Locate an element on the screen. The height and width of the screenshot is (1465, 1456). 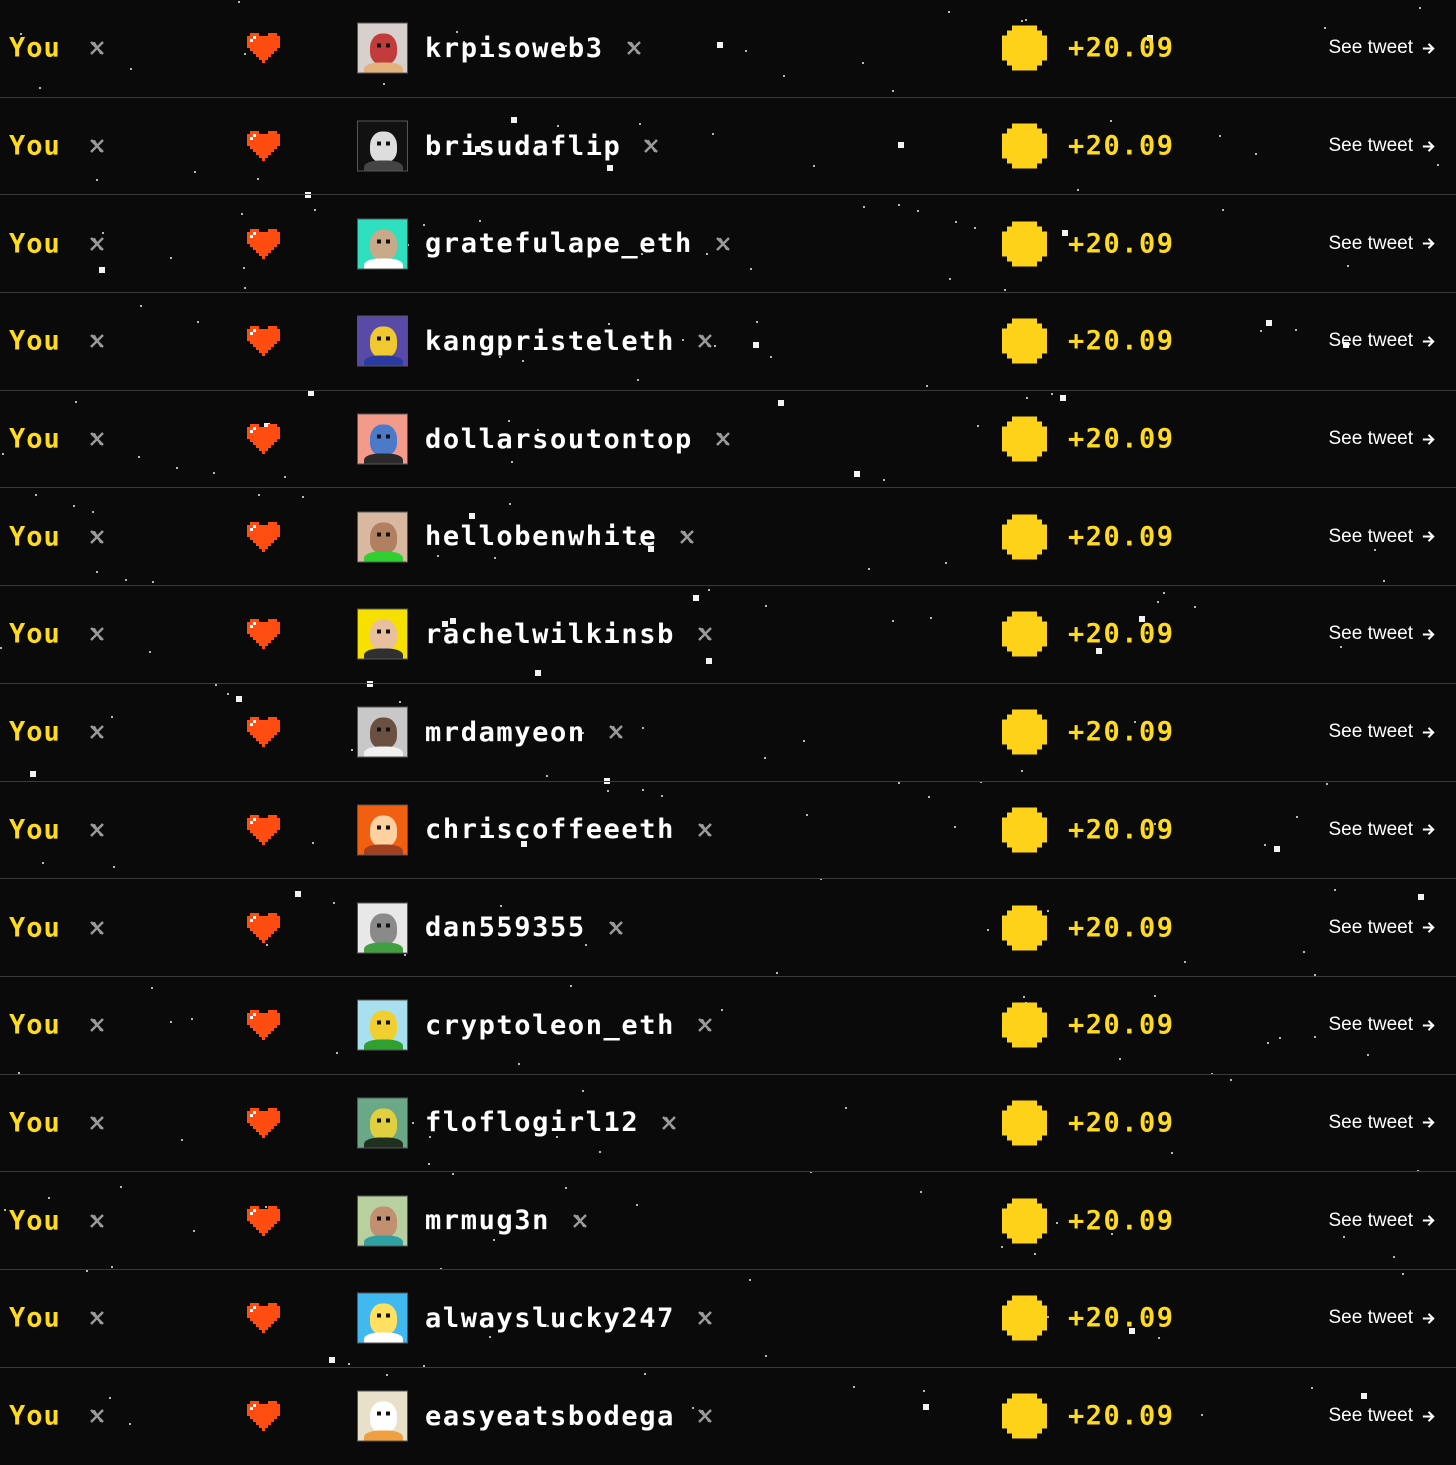
handle-name: cryptoleon_eth is located at coordinates (550, 1025).